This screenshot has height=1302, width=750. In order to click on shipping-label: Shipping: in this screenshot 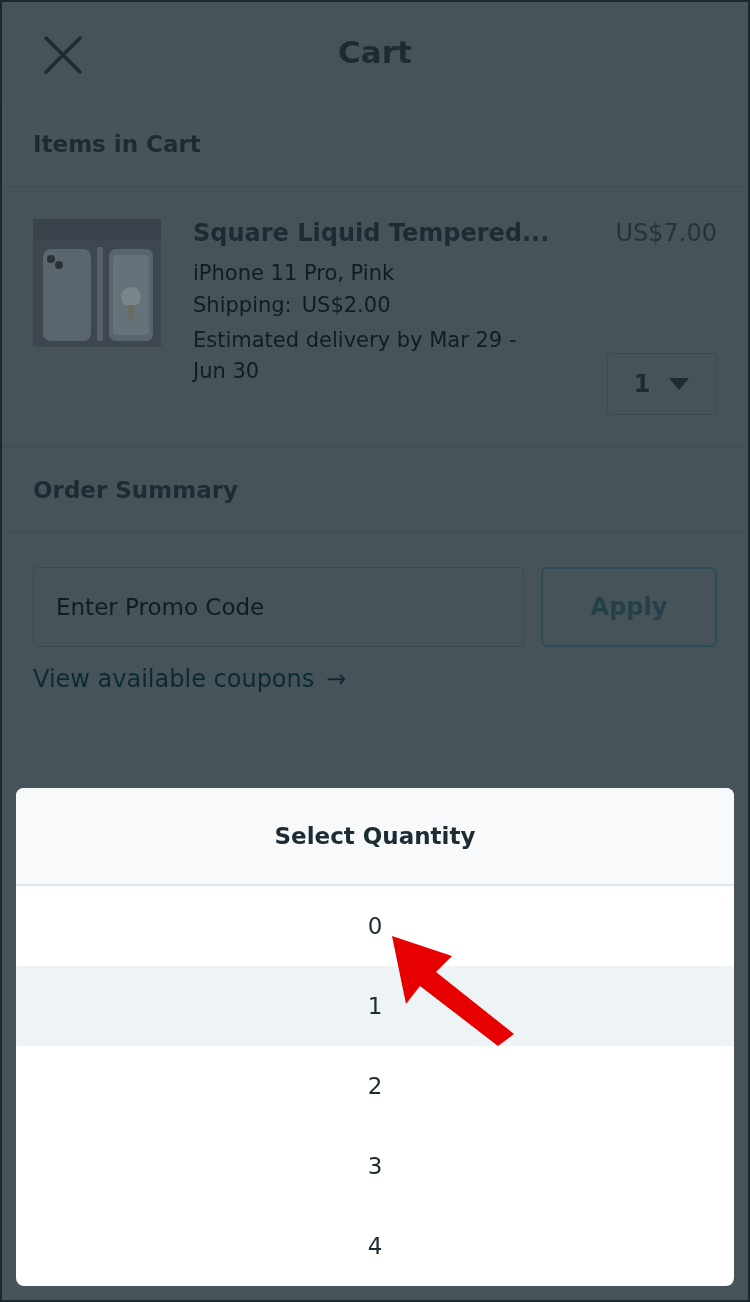, I will do `click(242, 305)`.